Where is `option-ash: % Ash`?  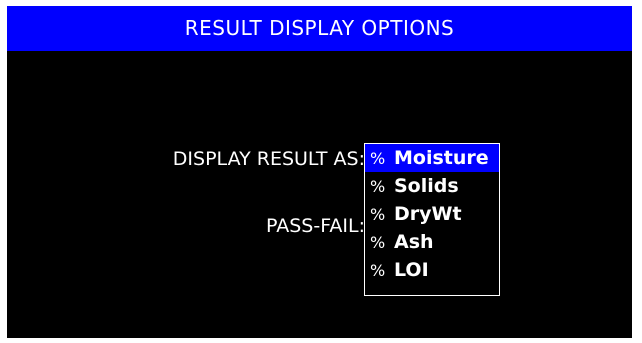
option-ash: % Ash is located at coordinates (432, 242).